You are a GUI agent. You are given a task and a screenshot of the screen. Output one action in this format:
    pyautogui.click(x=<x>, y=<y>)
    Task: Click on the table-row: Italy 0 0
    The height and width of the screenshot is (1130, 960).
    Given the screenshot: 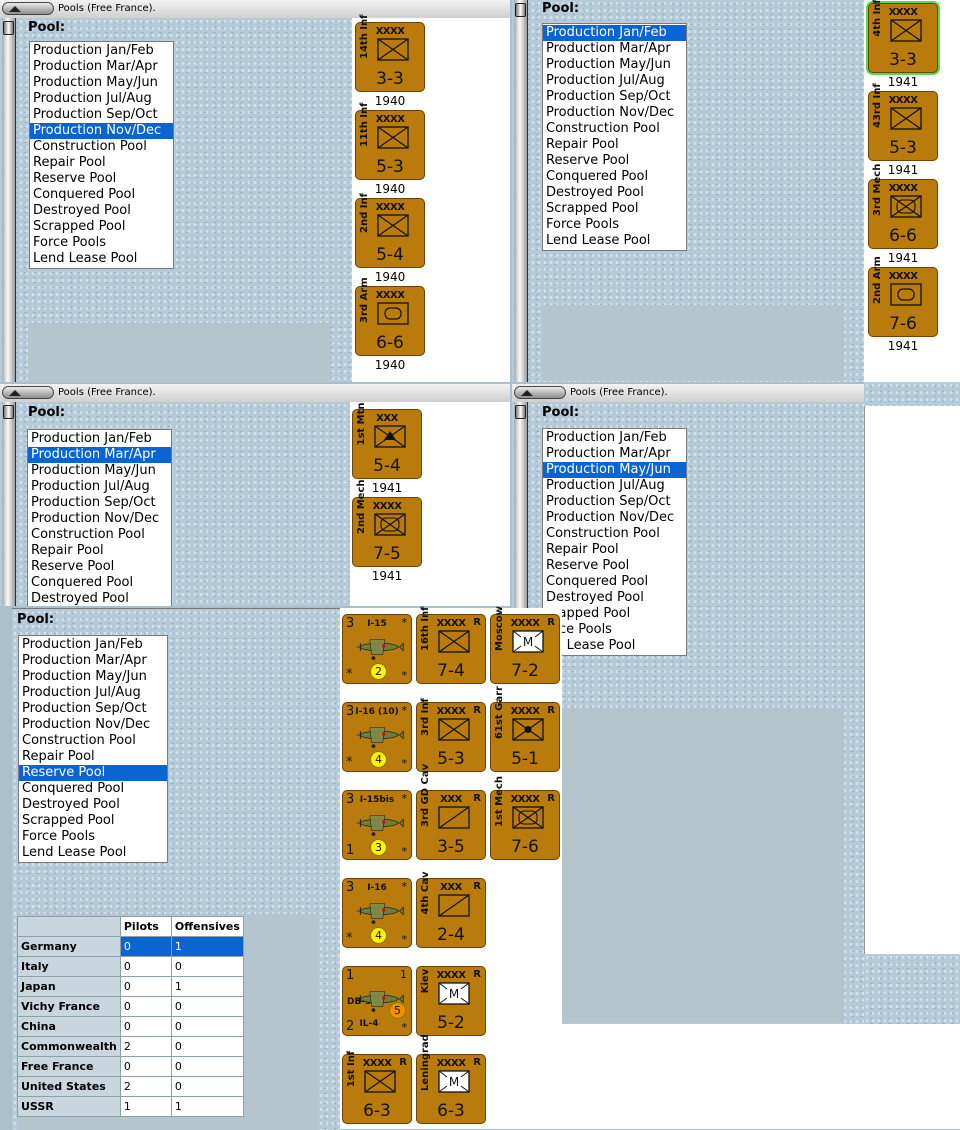 What is the action you would take?
    pyautogui.click(x=130, y=966)
    